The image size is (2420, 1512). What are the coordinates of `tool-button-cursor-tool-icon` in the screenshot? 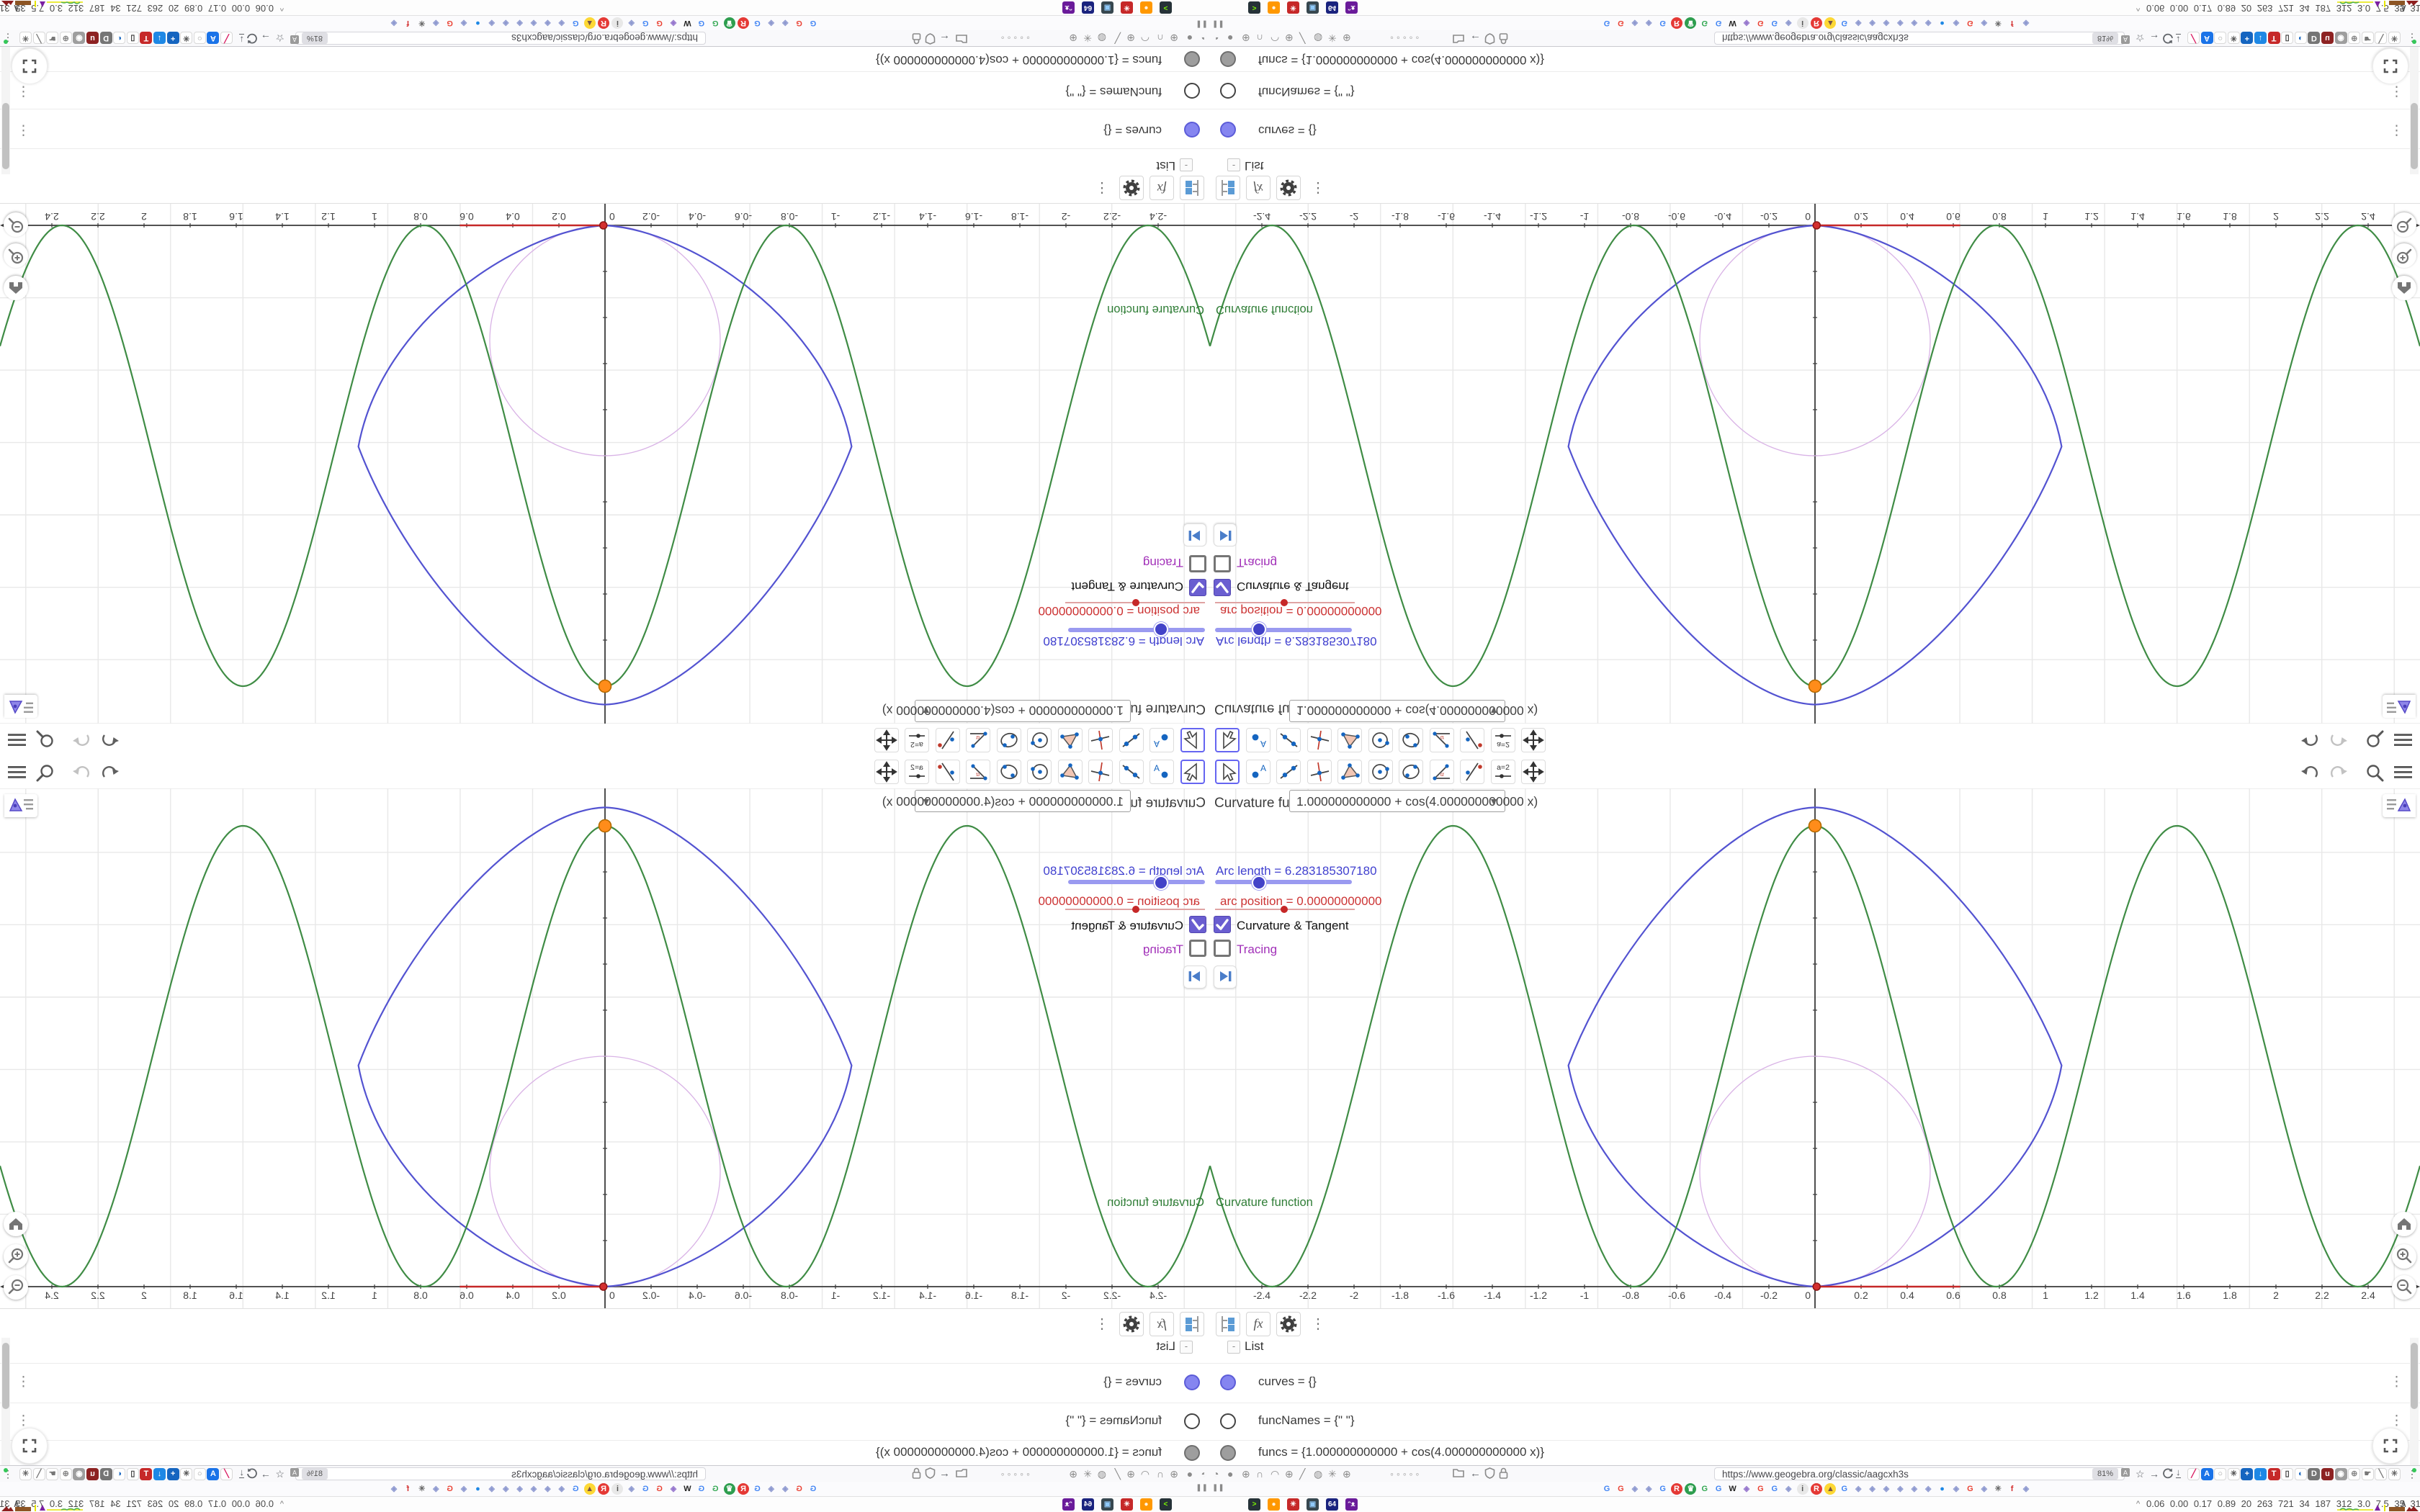 It's located at (1227, 740).